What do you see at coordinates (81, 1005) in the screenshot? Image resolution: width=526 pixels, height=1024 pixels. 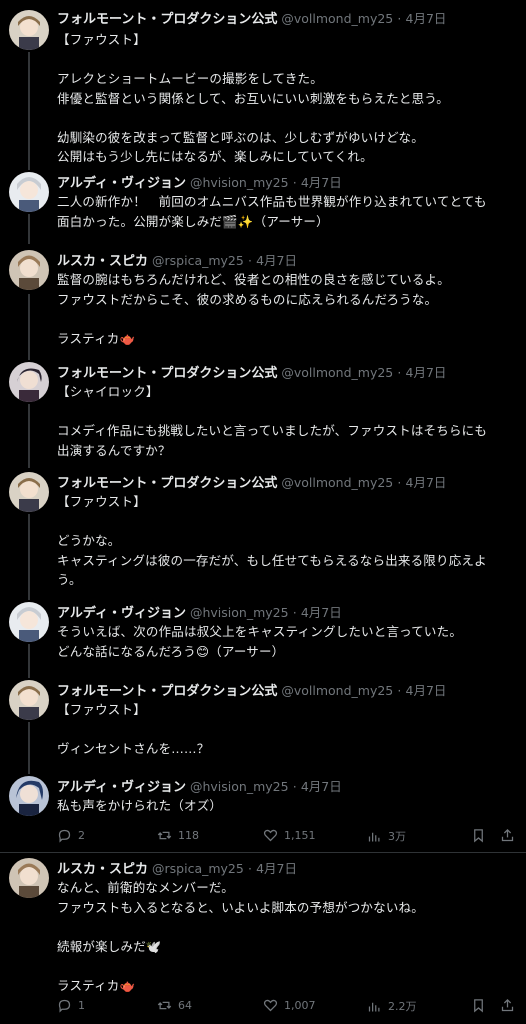 I see `reply-count: 1` at bounding box center [81, 1005].